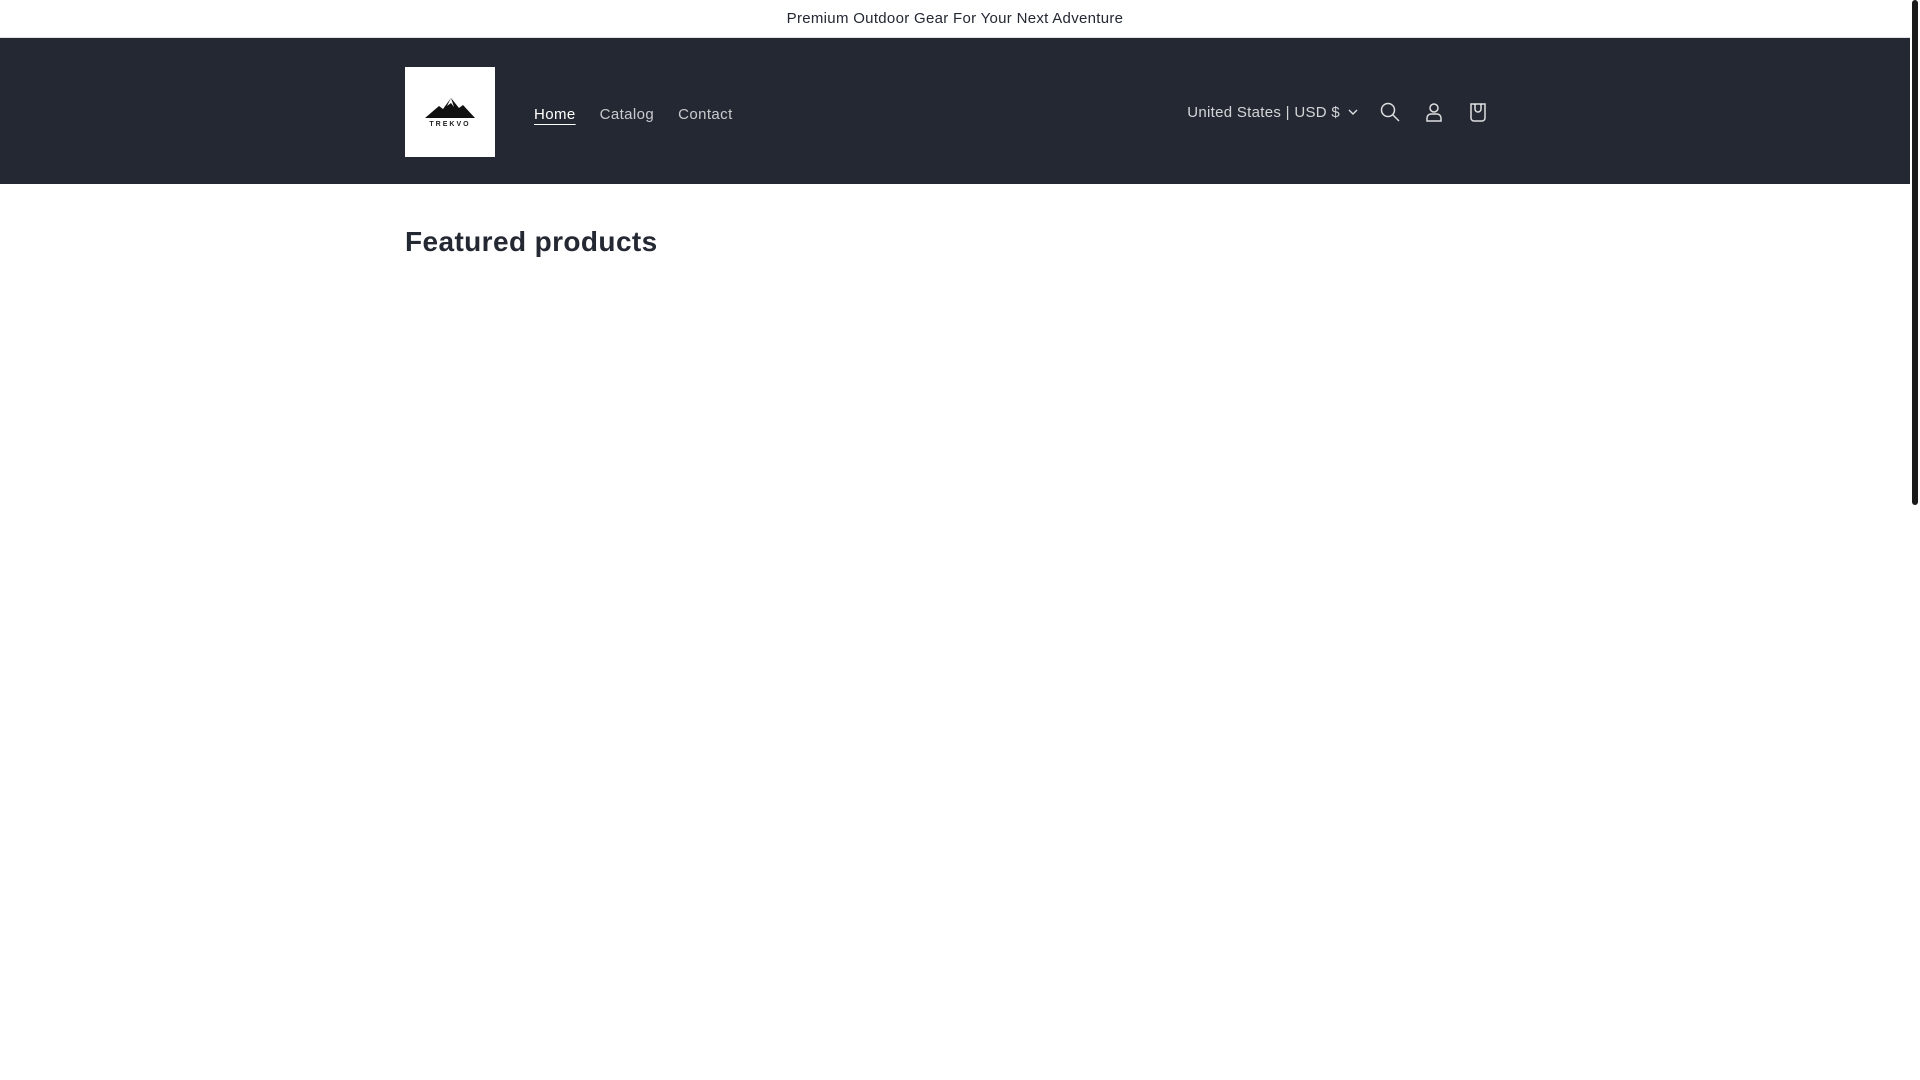 Image resolution: width=1920 pixels, height=1080 pixels. I want to click on scrollbar, so click(1915, 540).